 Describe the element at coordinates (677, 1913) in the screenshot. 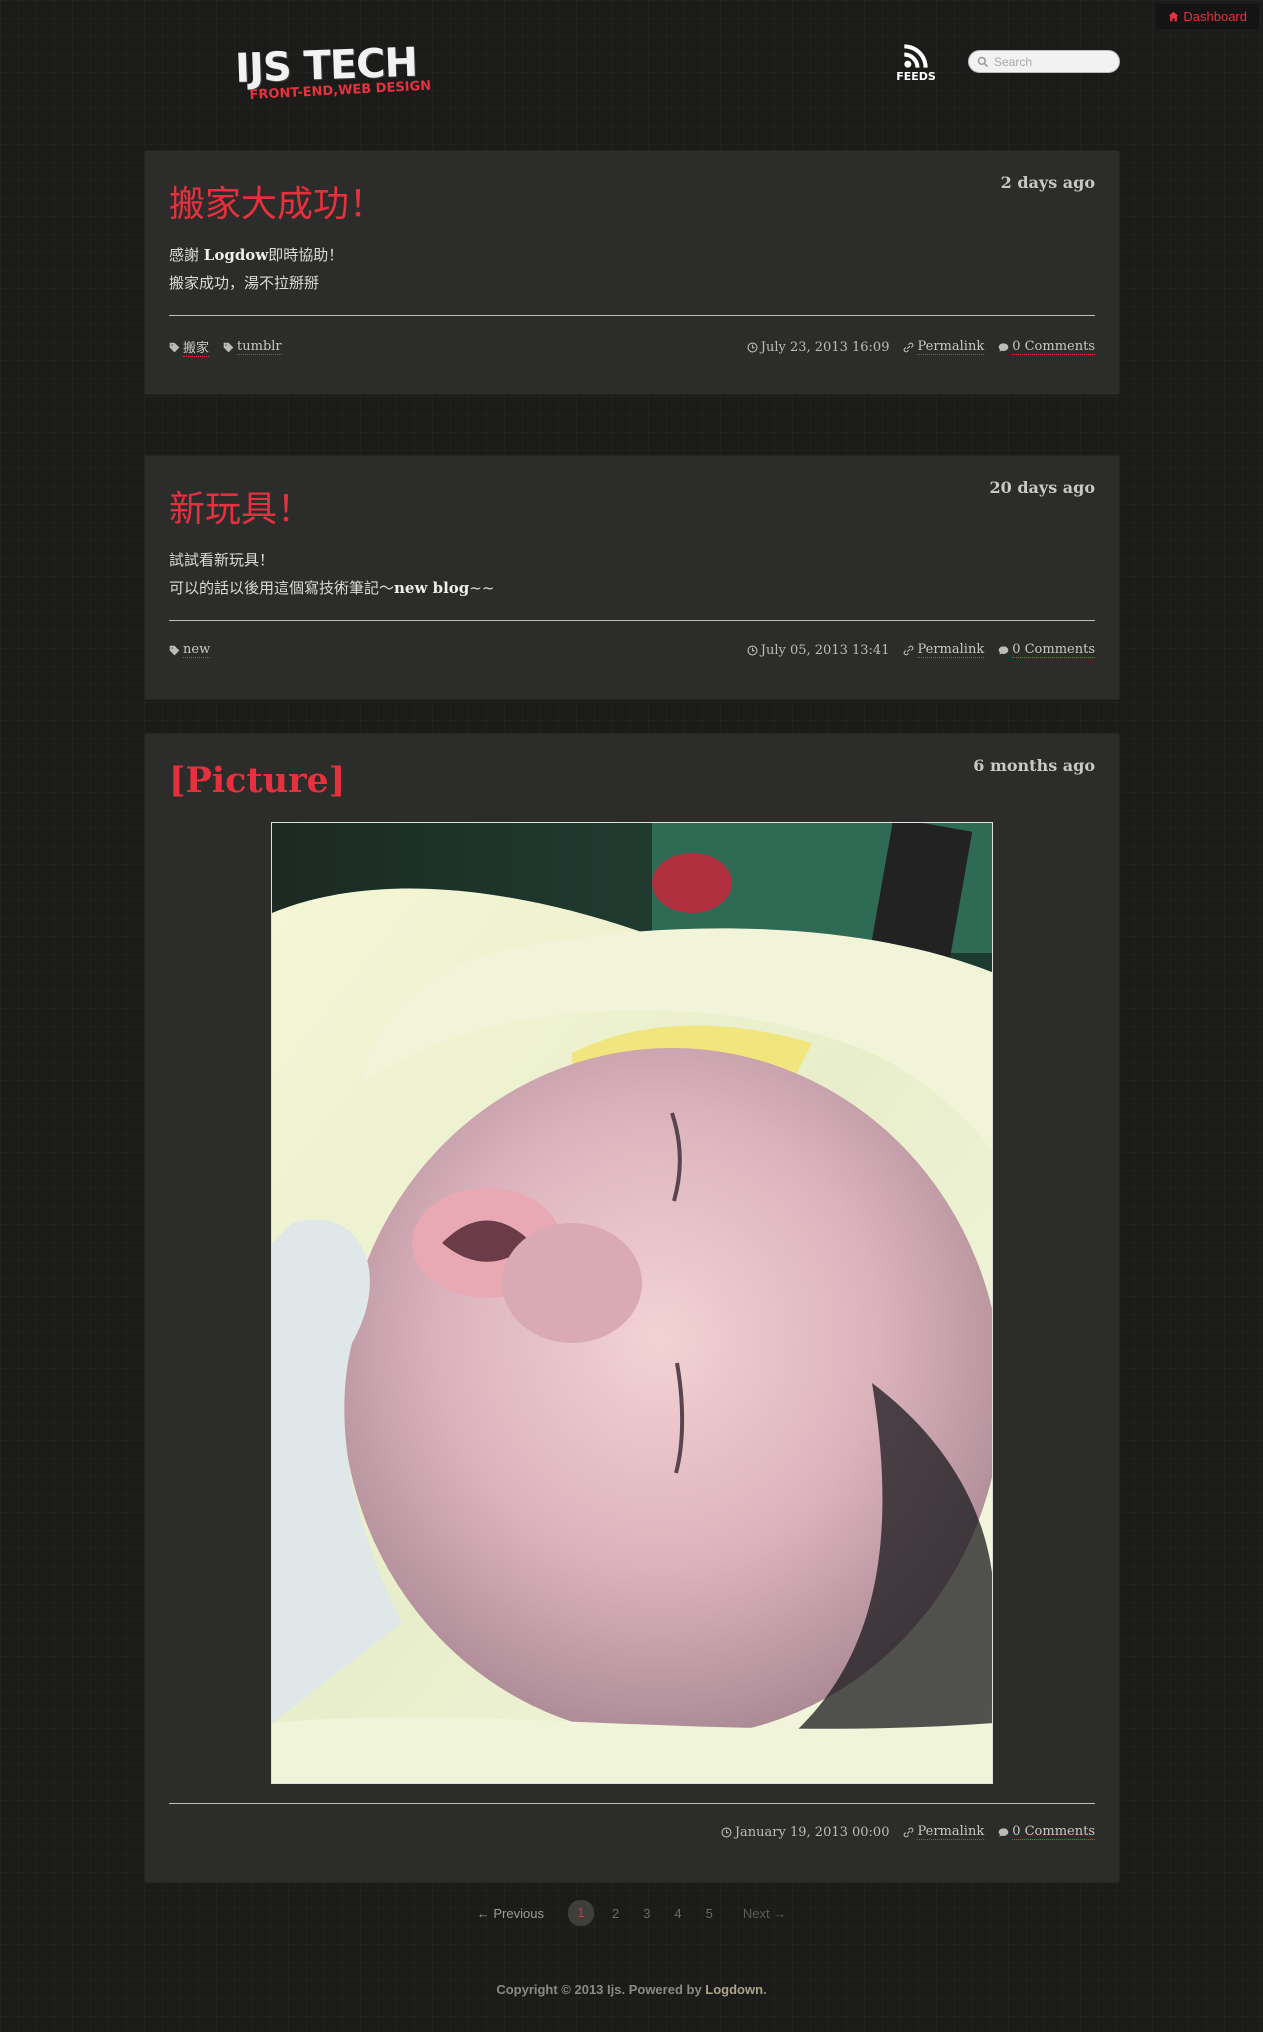

I see `page-4-button: 4` at that location.